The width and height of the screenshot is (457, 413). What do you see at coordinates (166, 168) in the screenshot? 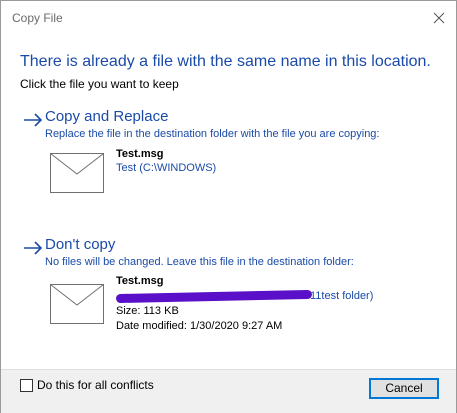
I see `file-location: Test (C:\WINDOWS)` at bounding box center [166, 168].